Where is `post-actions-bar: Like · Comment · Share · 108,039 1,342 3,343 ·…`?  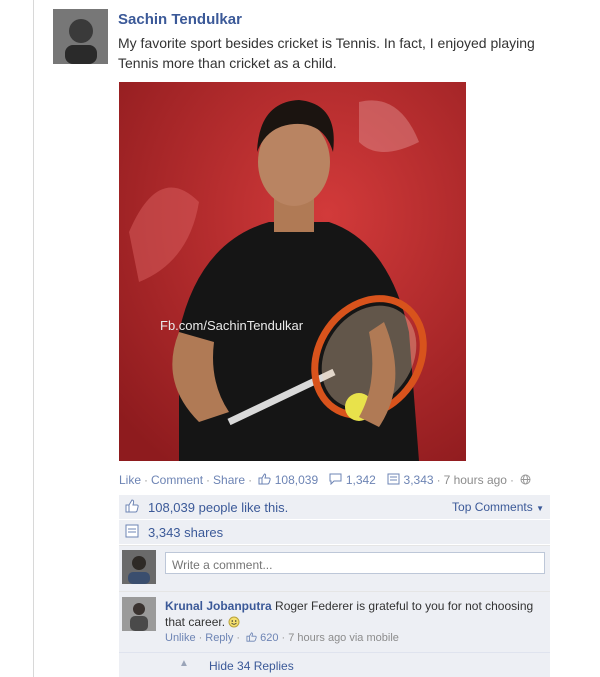
post-actions-bar: Like · Comment · Share · 108,039 1,342 3,343 ·… is located at coordinates (325, 480).